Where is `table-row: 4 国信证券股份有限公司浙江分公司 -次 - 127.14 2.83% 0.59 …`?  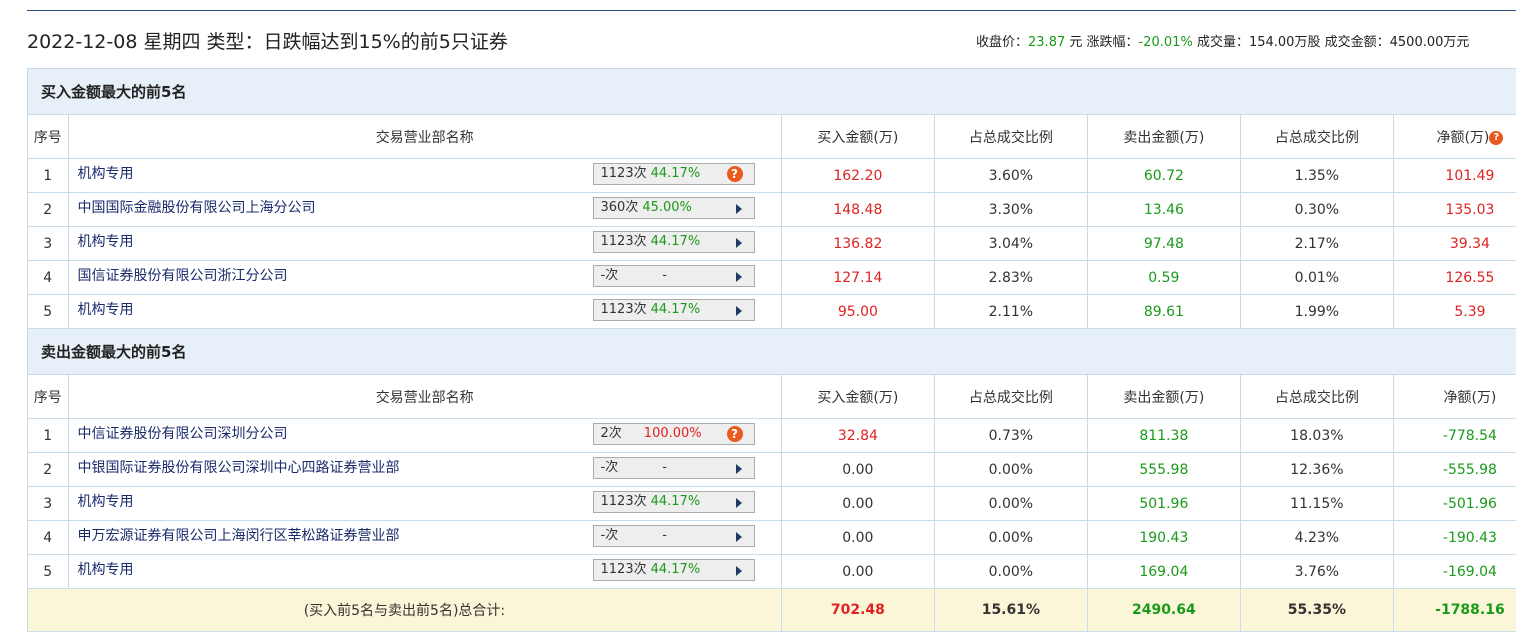 table-row: 4 国信证券股份有限公司浙江分公司 -次 - 127.14 2.83% 0.59 … is located at coordinates (771, 277).